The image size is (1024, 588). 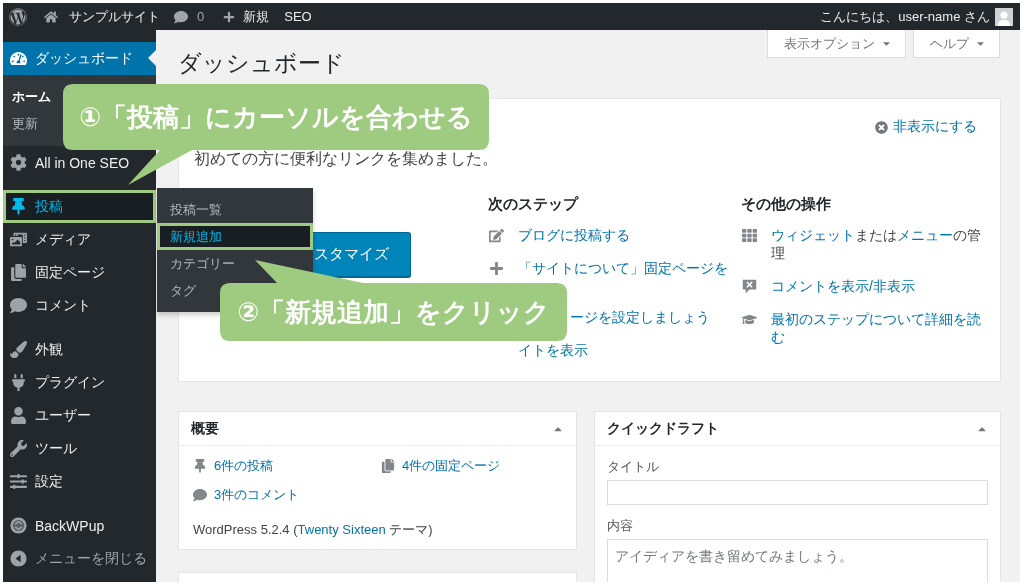 I want to click on logo-icon, so click(x=18, y=16).